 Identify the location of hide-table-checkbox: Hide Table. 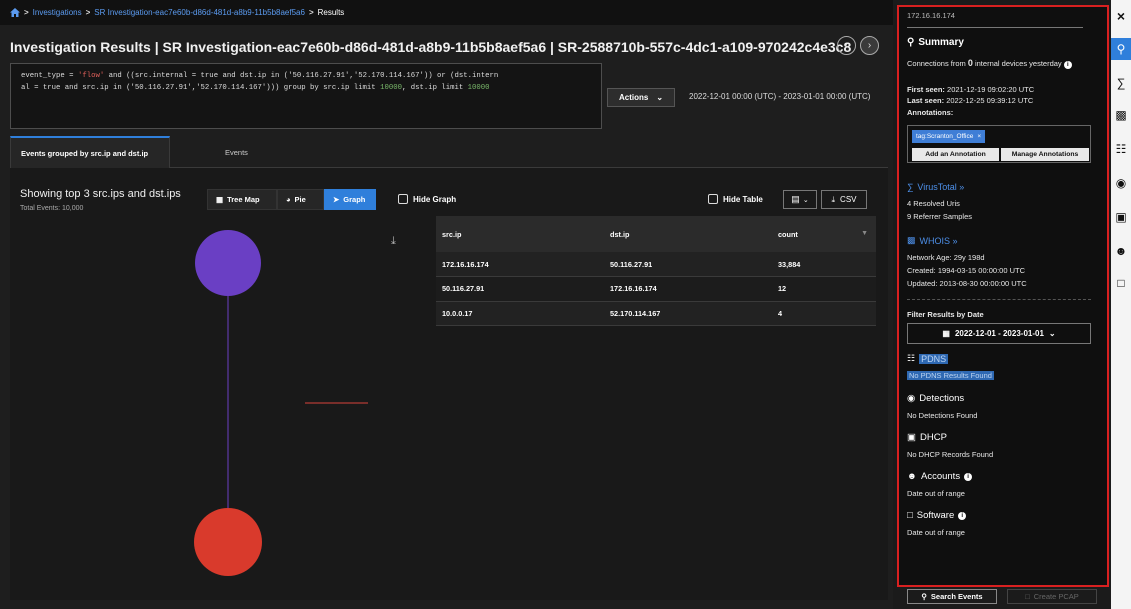
(735, 199).